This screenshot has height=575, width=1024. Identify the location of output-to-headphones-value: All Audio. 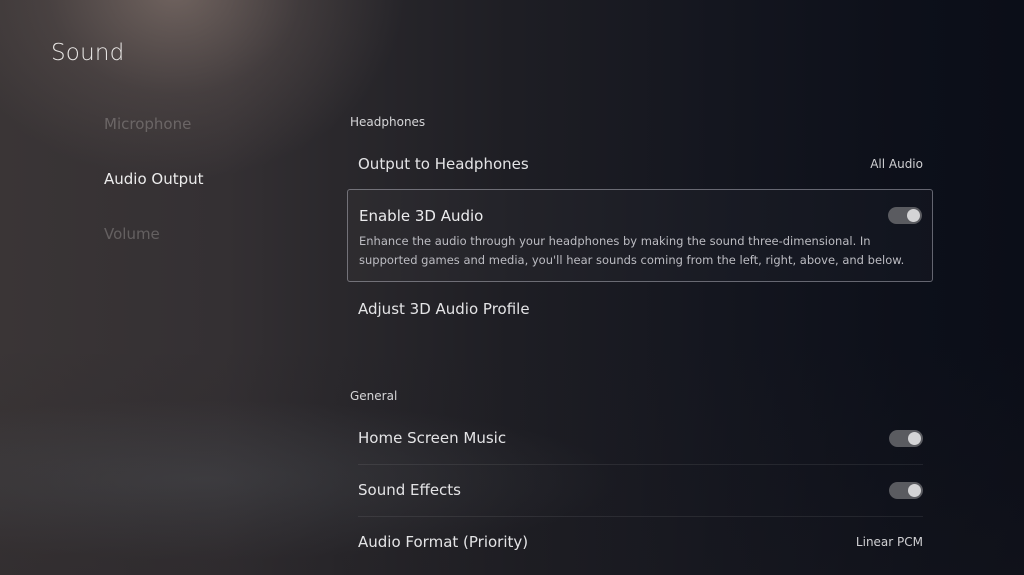
(896, 164).